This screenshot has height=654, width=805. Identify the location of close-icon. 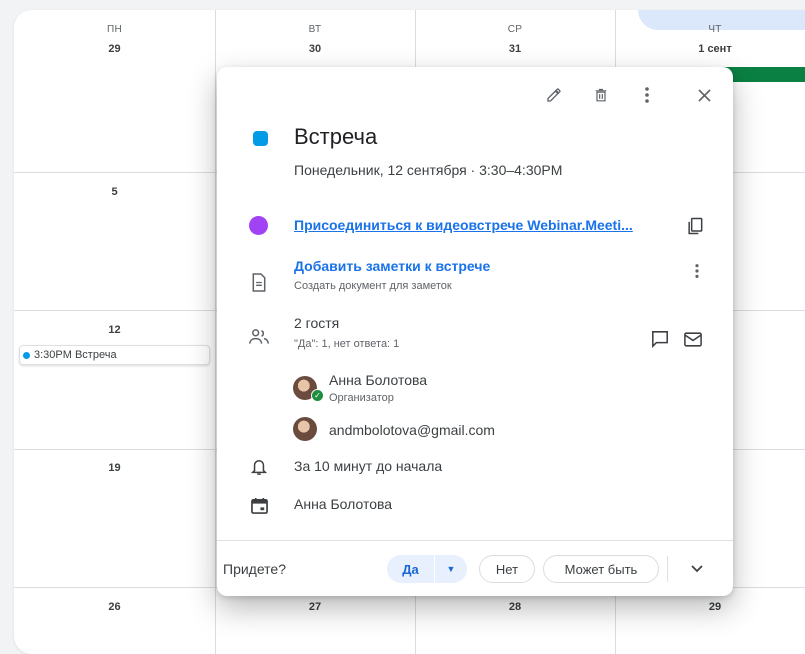
(704, 95).